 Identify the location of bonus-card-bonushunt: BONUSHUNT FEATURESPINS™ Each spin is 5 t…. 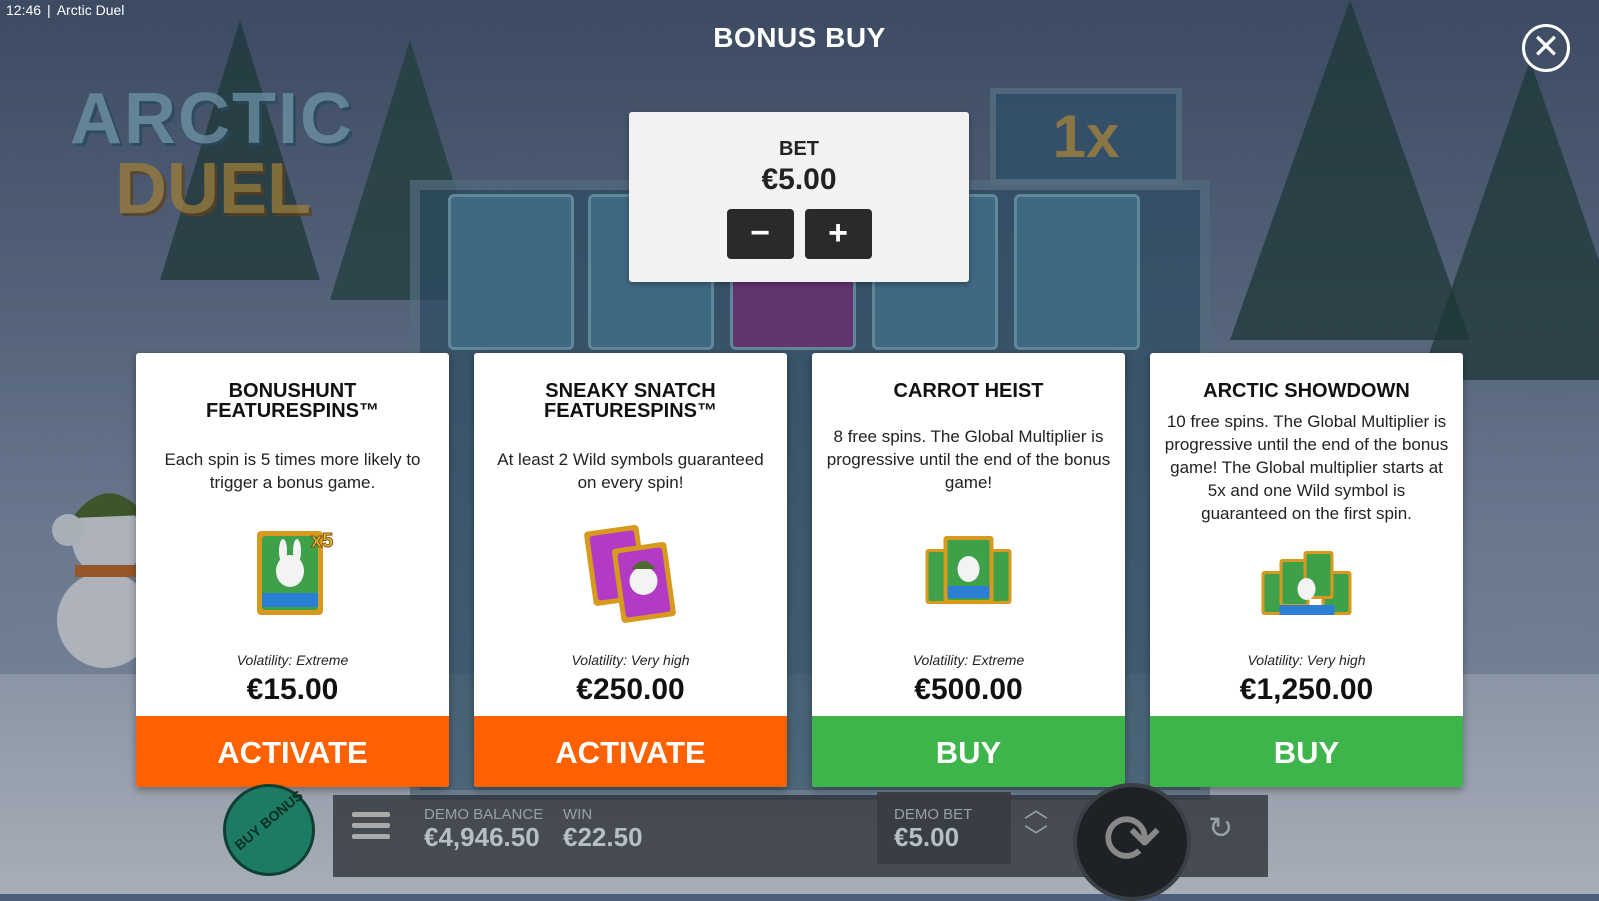
(292, 570).